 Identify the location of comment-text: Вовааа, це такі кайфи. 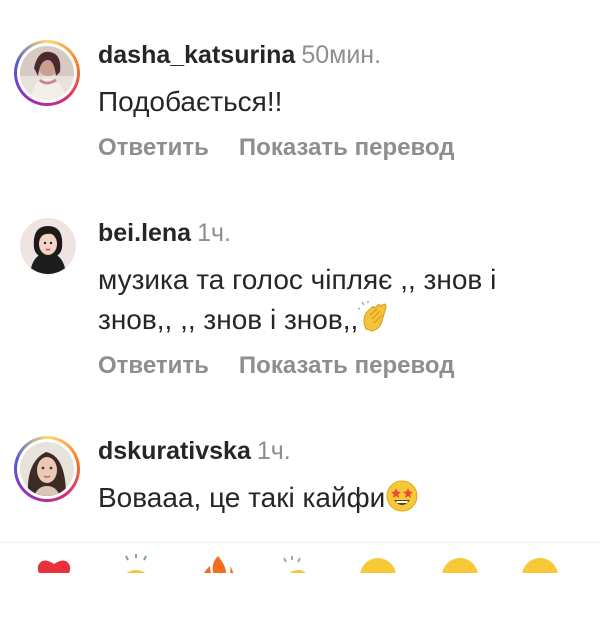
(338, 501).